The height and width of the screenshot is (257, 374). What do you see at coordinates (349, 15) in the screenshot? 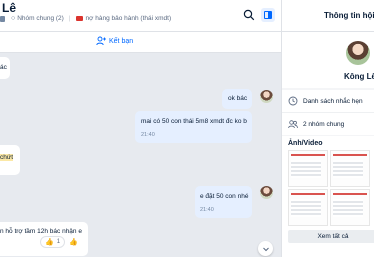
I see `panel-title: Thông tin hội` at bounding box center [349, 15].